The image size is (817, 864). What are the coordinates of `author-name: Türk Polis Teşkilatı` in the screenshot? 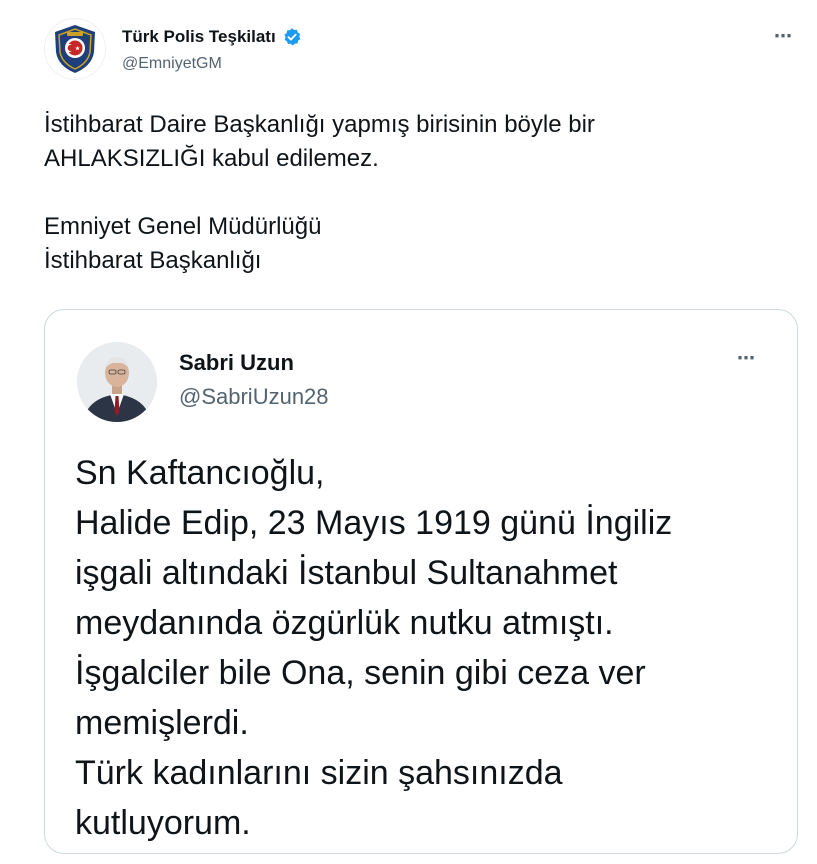 It's located at (212, 37).